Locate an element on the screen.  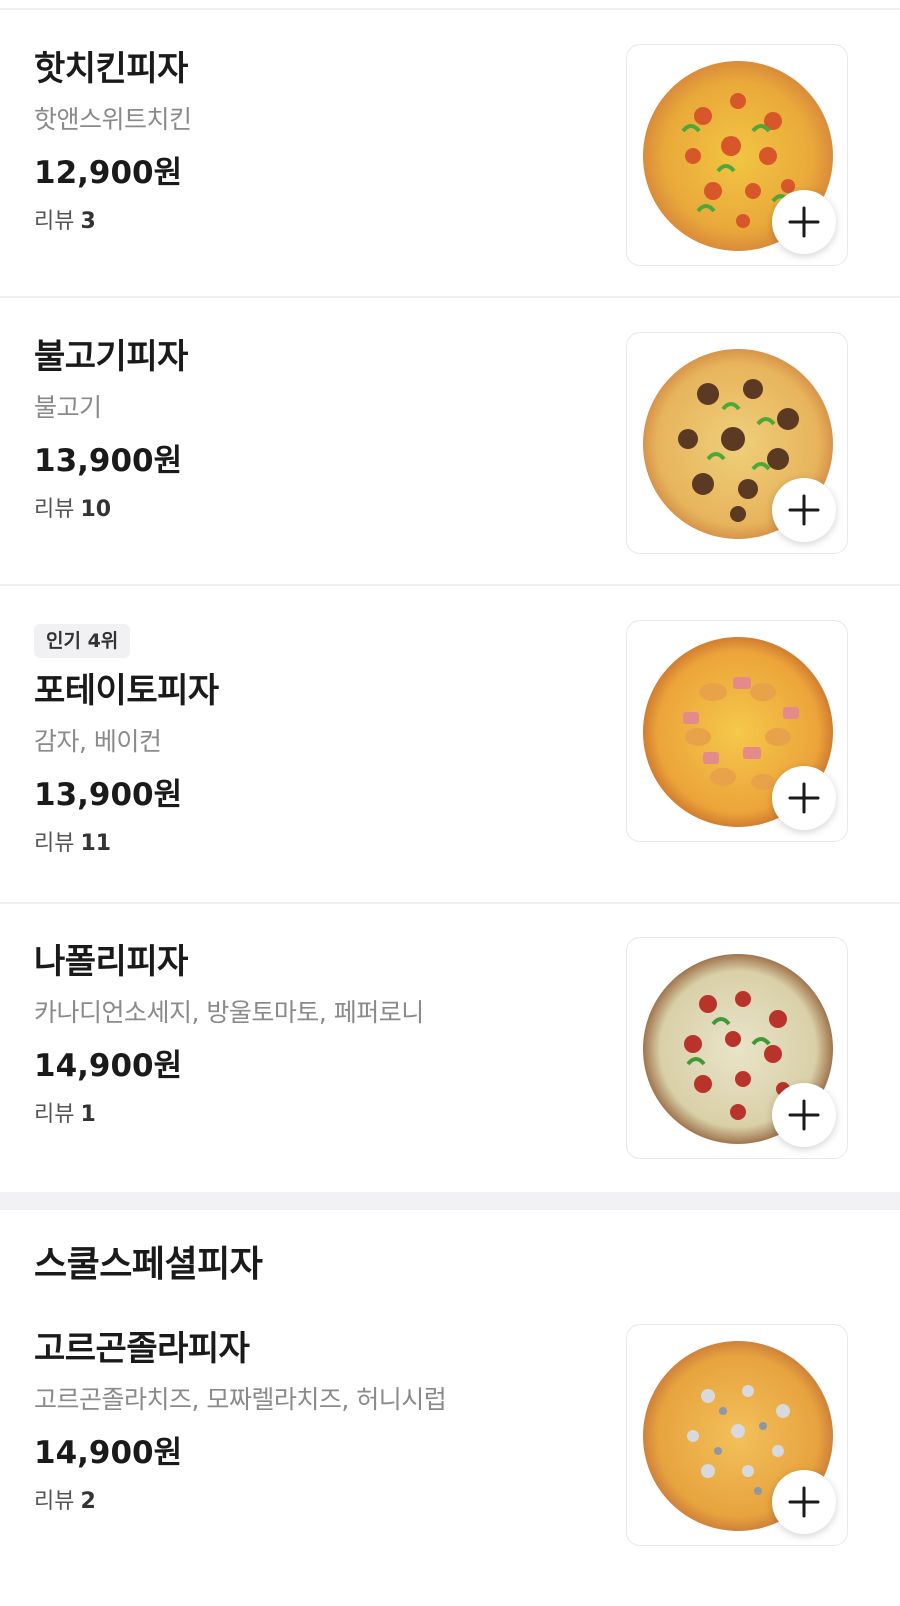
menu-item-price: 12,900원 is located at coordinates (108, 173).